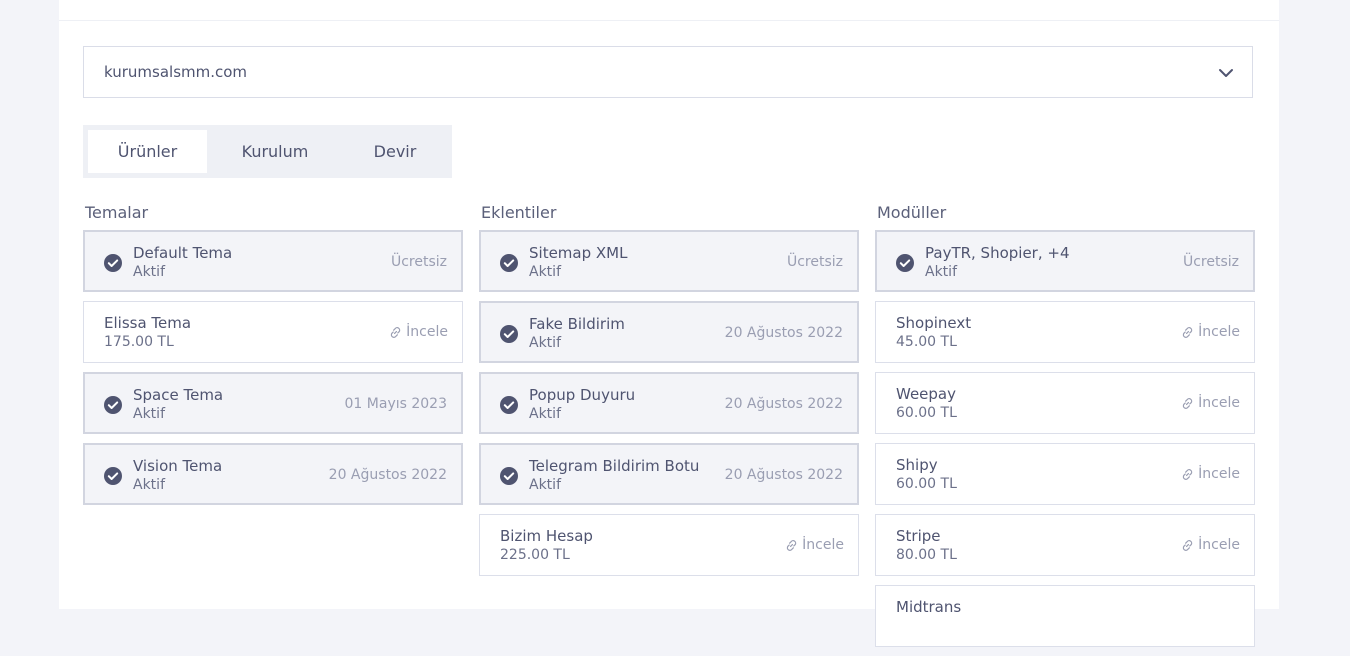  Describe the element at coordinates (1065, 474) in the screenshot. I see `list-item: Shipy 60.00 TL İncele` at that location.